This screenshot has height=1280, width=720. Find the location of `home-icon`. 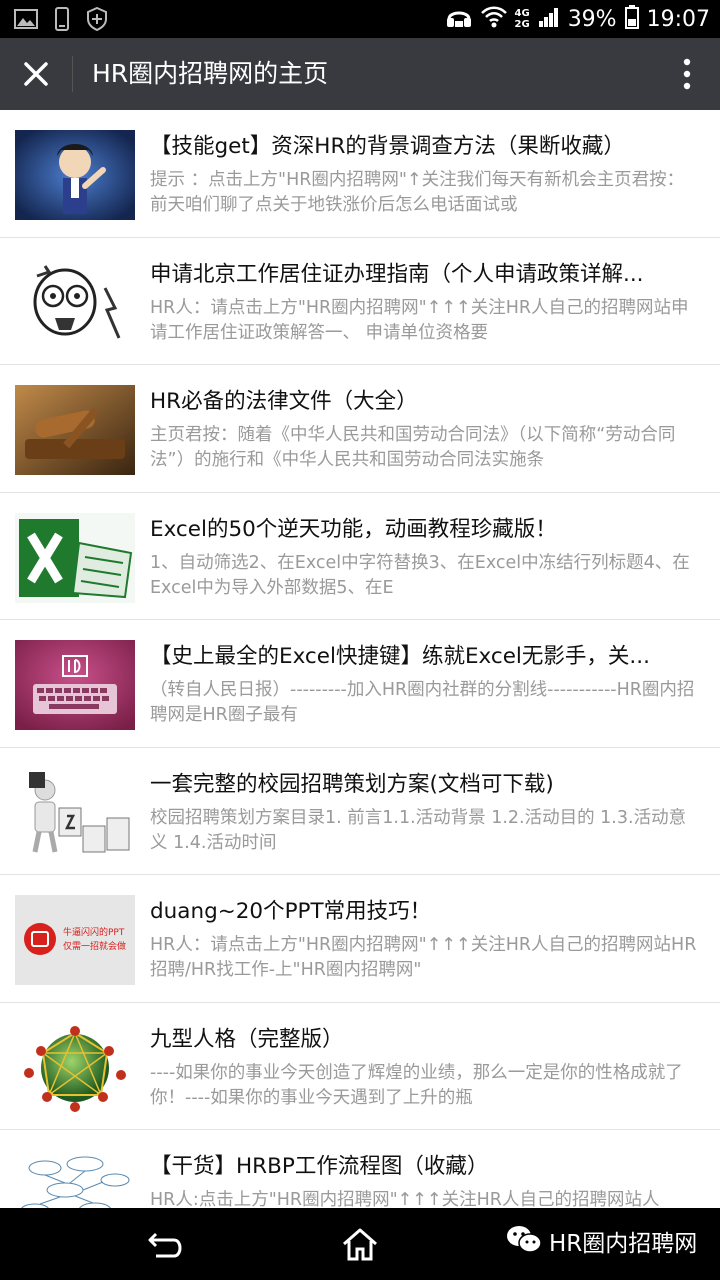

home-icon is located at coordinates (360, 1246).